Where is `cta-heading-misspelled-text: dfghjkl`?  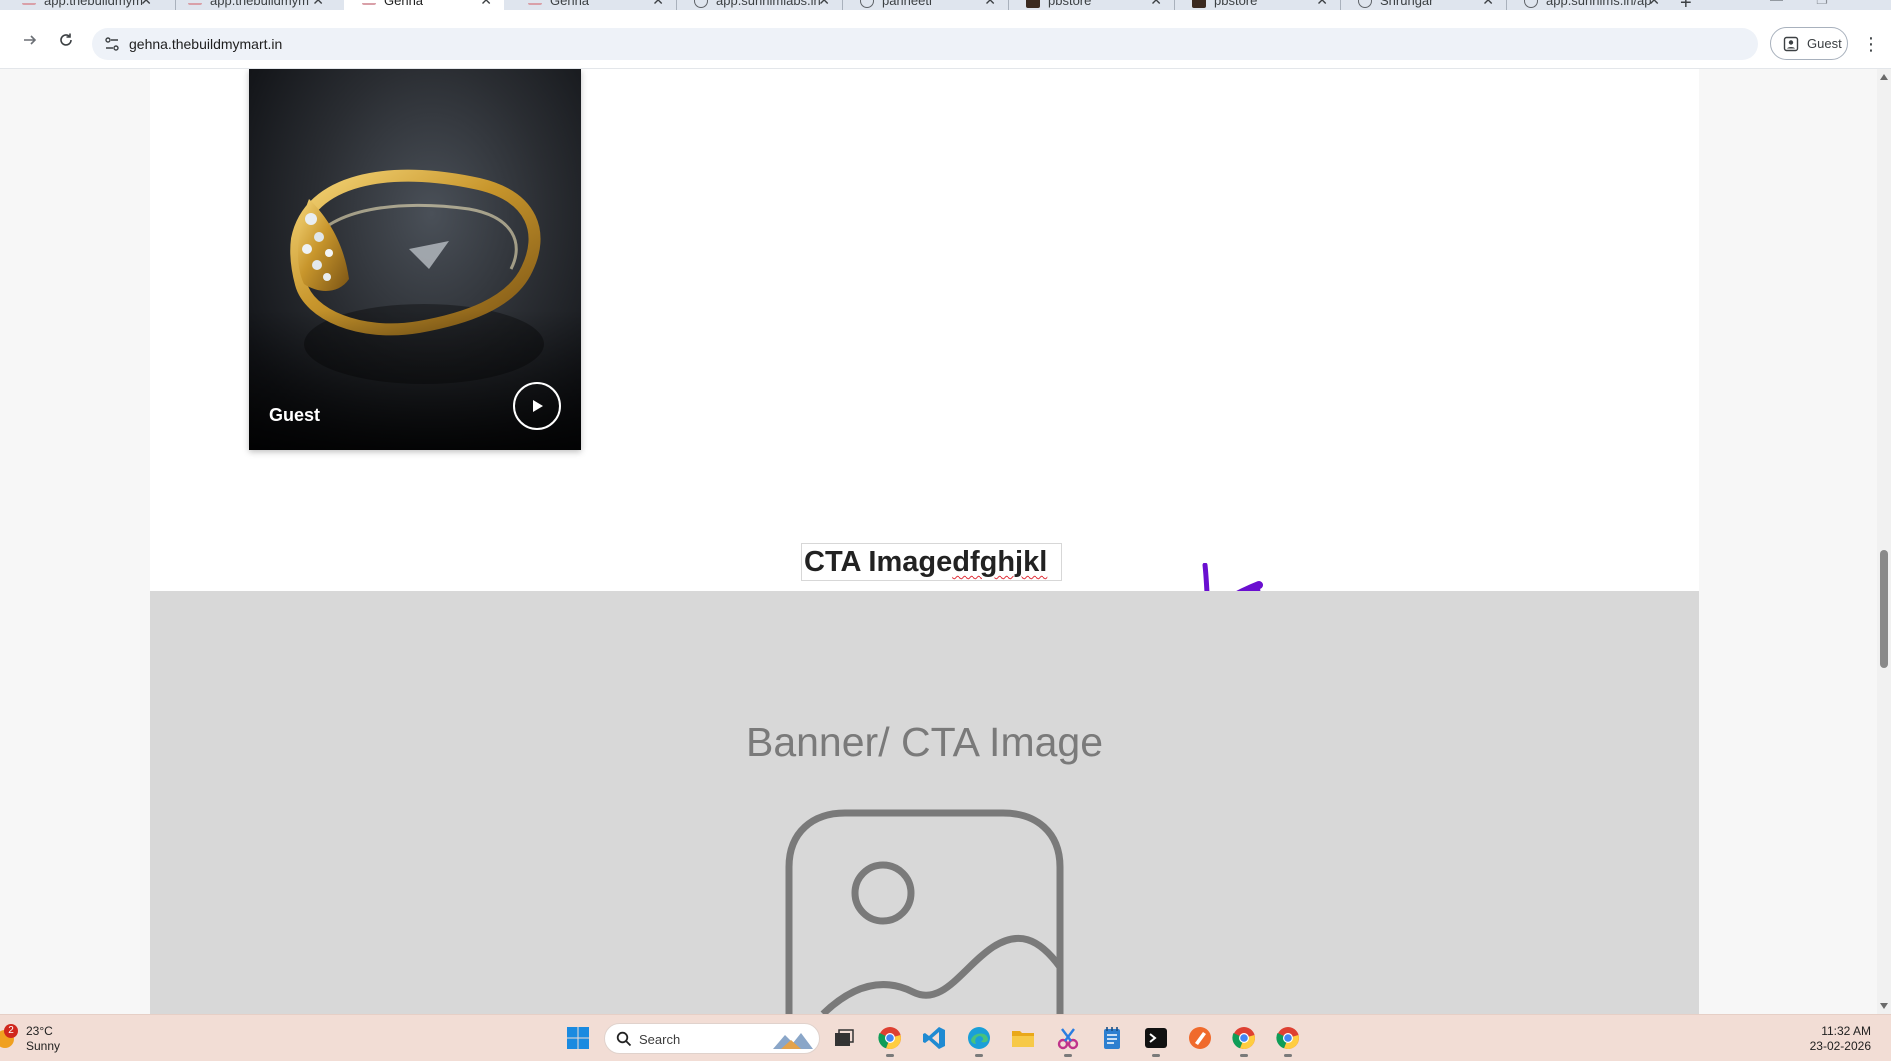 cta-heading-misspelled-text: dfghjkl is located at coordinates (1000, 562).